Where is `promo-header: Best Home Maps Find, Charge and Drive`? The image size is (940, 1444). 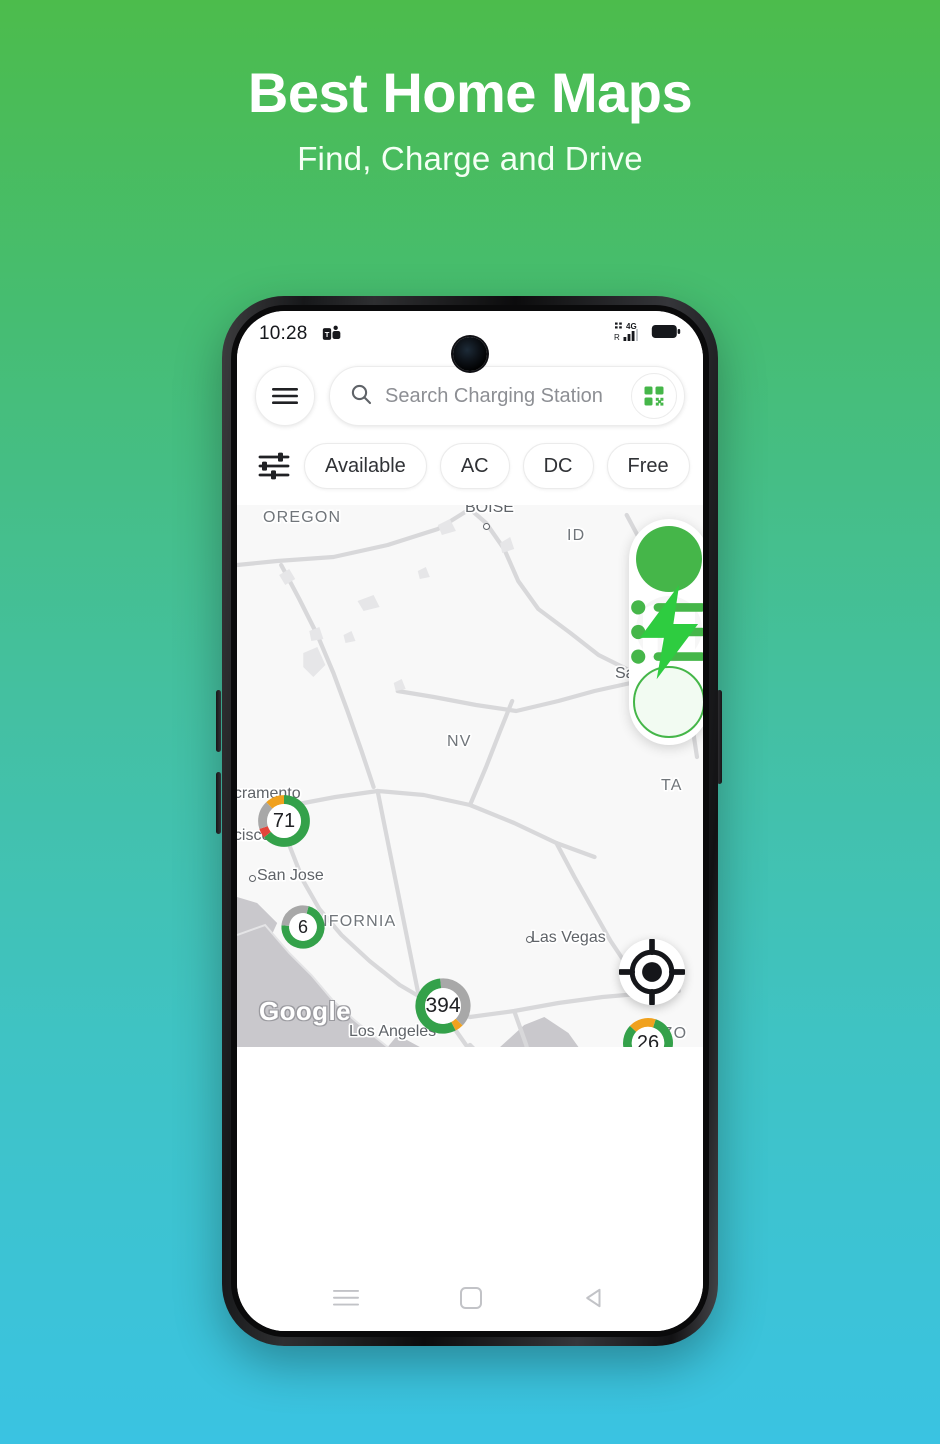 promo-header: Best Home Maps Find, Charge and Drive is located at coordinates (470, 89).